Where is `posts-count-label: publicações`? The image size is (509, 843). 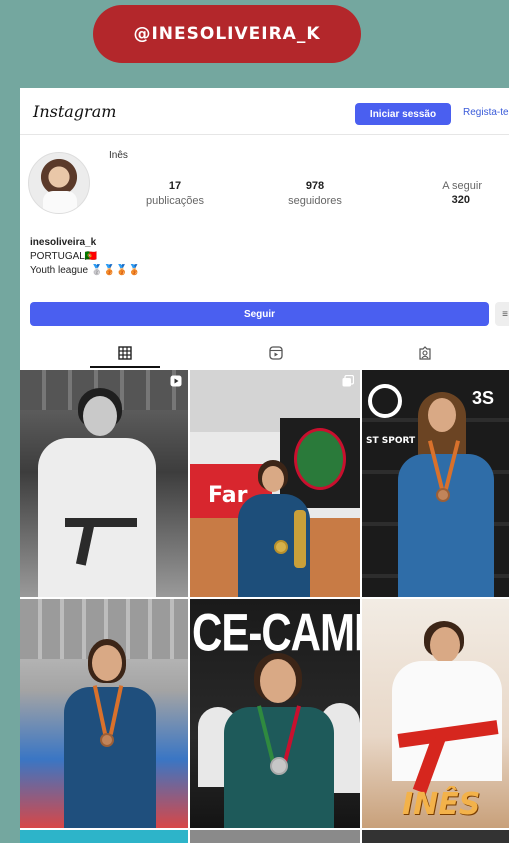 posts-count-label: publicações is located at coordinates (175, 201).